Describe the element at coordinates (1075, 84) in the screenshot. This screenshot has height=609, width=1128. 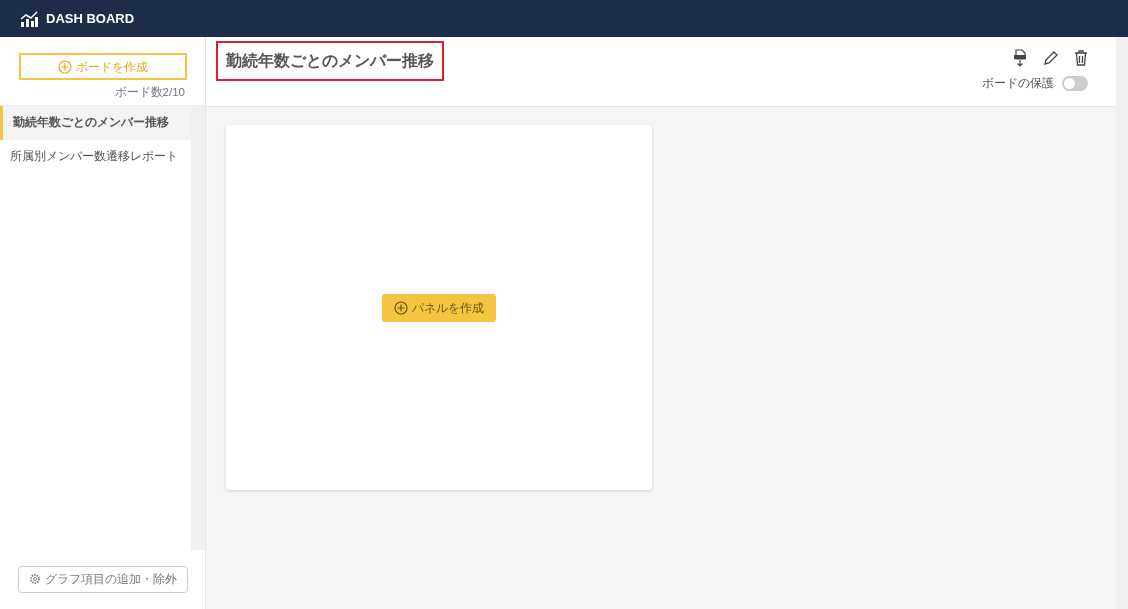
I see `protect-toggle` at that location.